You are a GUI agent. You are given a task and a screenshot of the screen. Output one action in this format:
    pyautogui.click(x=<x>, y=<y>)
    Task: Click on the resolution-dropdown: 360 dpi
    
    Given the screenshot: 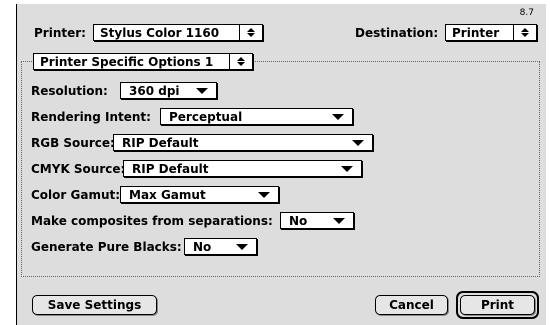 What is the action you would take?
    pyautogui.click(x=168, y=90)
    